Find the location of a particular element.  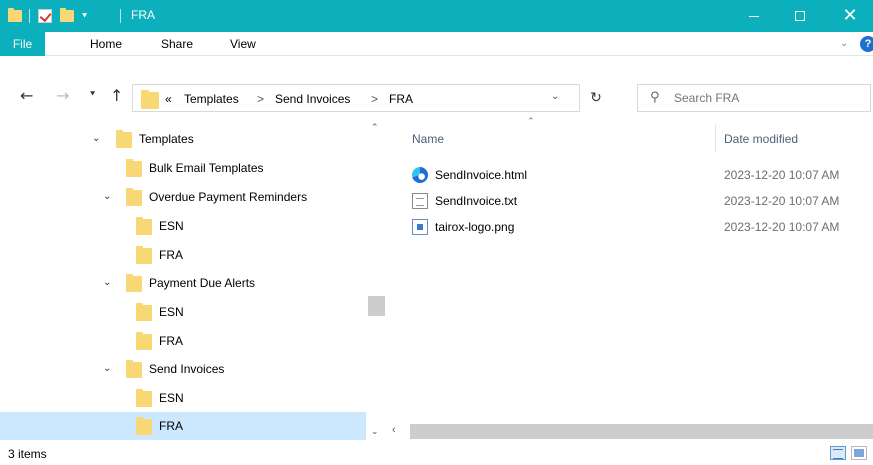

tree-item-fra-selected: FRA is located at coordinates (183, 426).